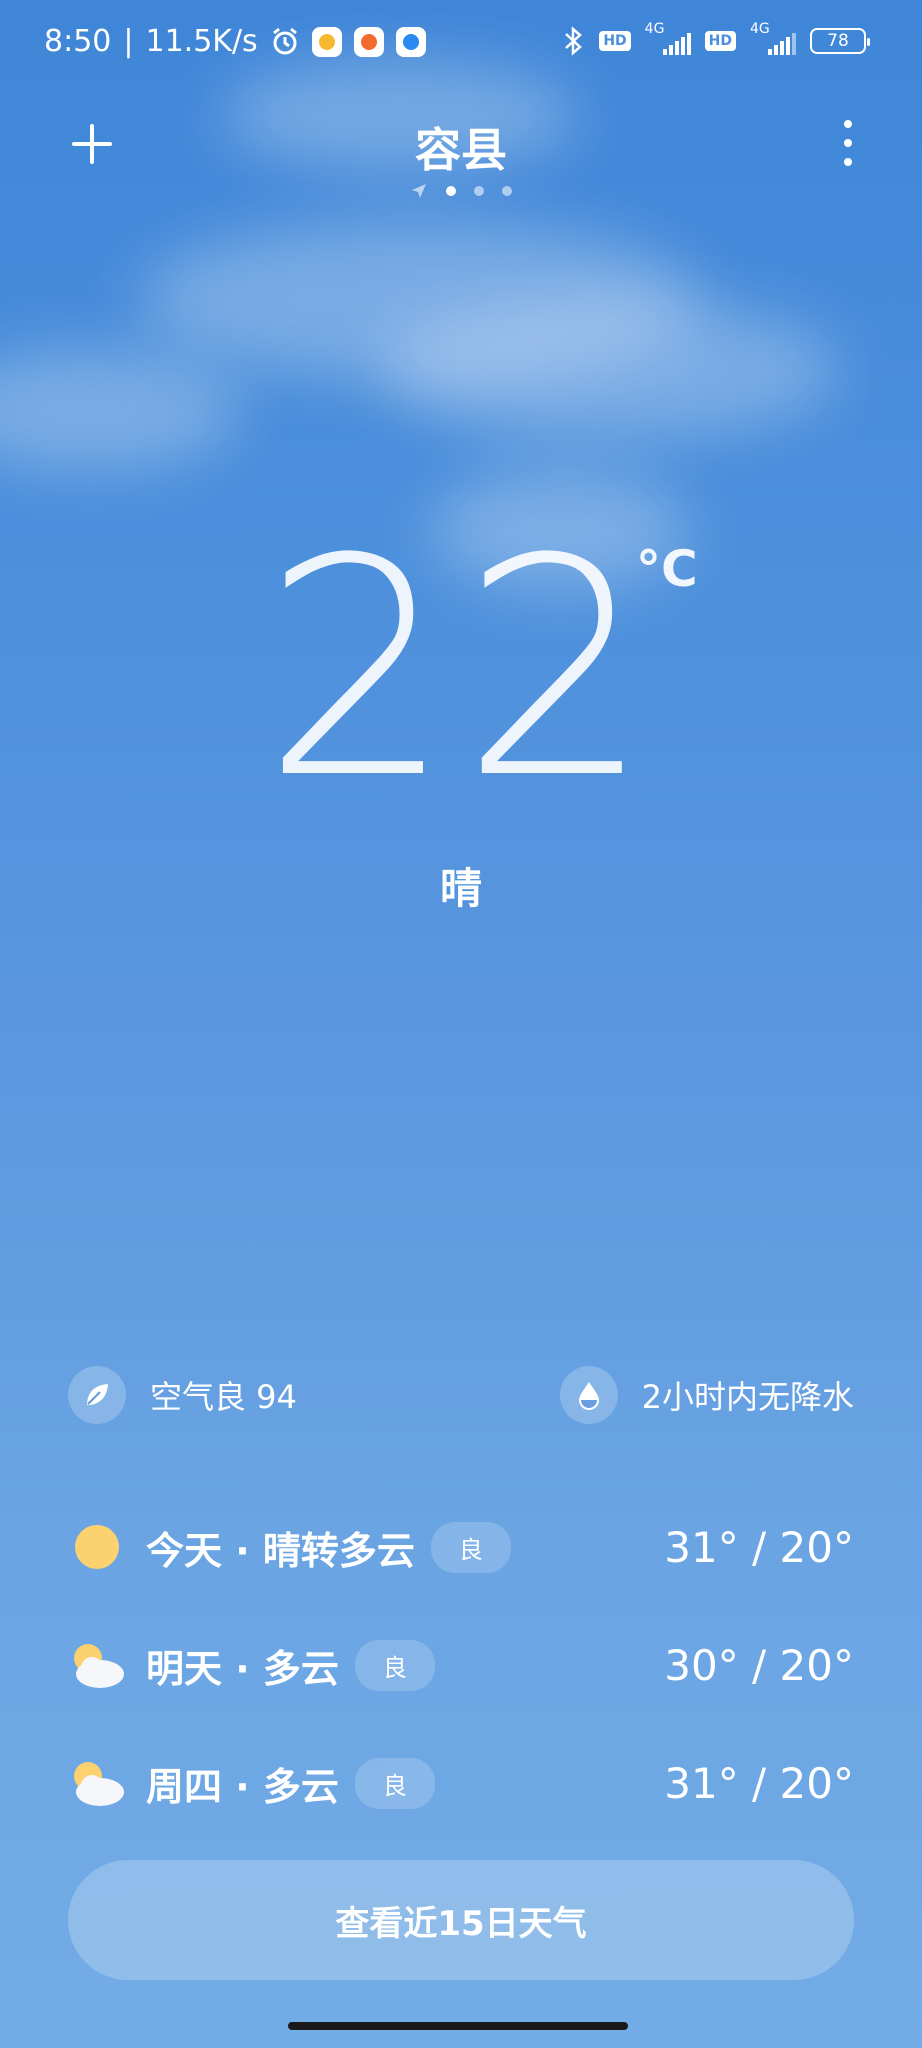 Image resolution: width=922 pixels, height=2048 pixels. Describe the element at coordinates (242, 1786) in the screenshot. I see `forecast-label: 周四 · 多云` at that location.